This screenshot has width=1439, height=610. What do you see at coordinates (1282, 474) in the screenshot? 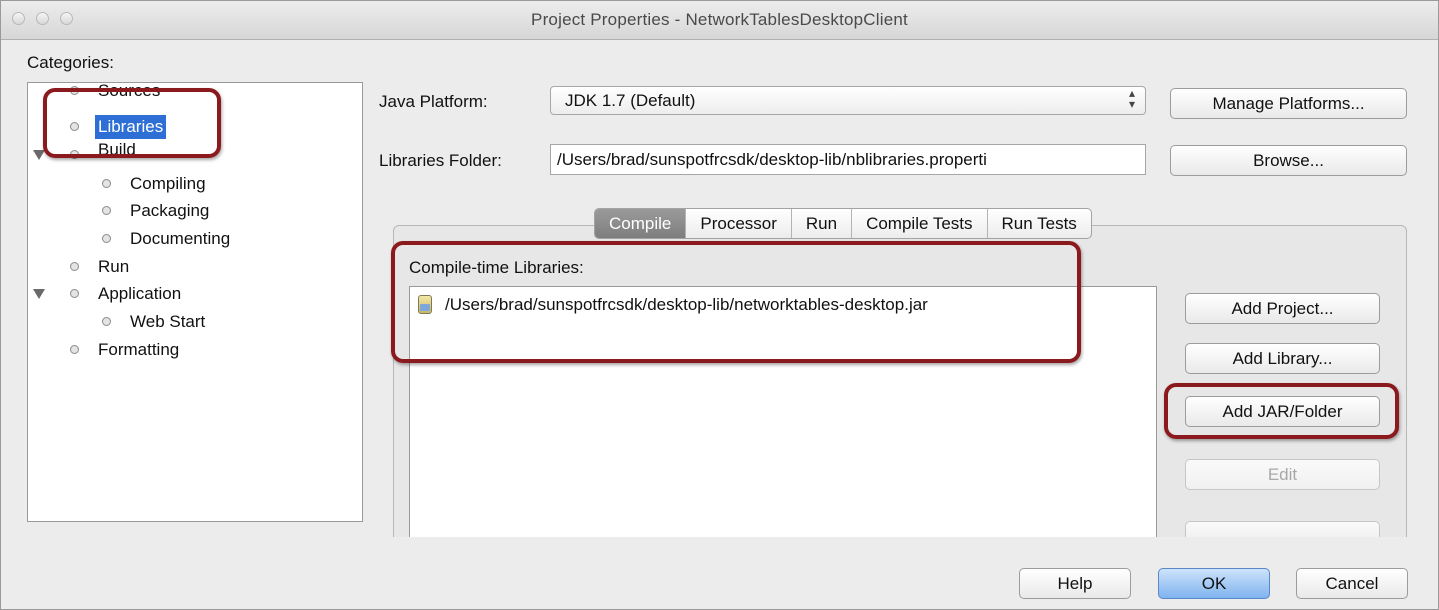
I see `edit-button: Edit` at bounding box center [1282, 474].